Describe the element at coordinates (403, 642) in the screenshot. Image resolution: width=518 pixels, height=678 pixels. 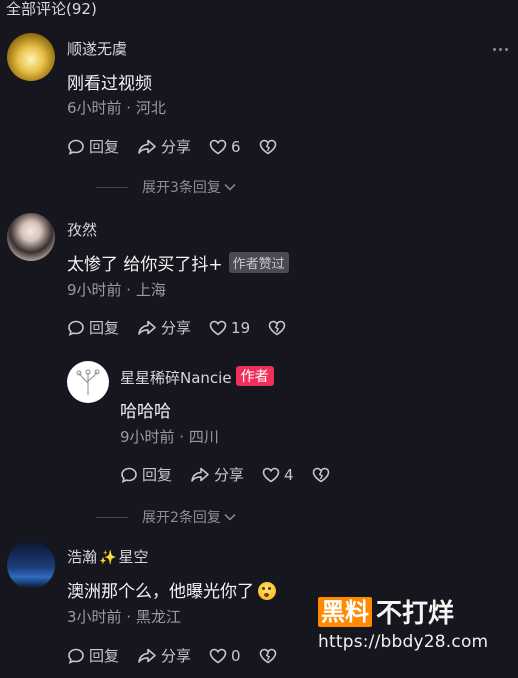
I see `watermark-url: https://bbdy28.com` at that location.